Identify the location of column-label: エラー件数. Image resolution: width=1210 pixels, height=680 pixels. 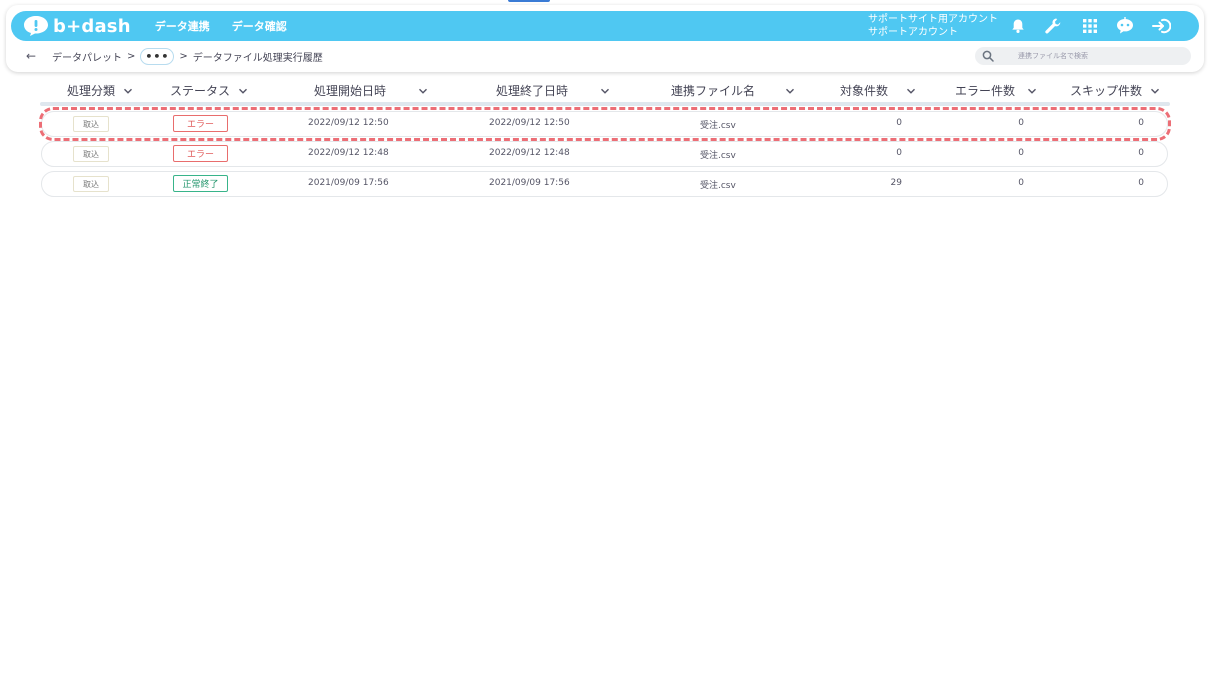
(985, 91).